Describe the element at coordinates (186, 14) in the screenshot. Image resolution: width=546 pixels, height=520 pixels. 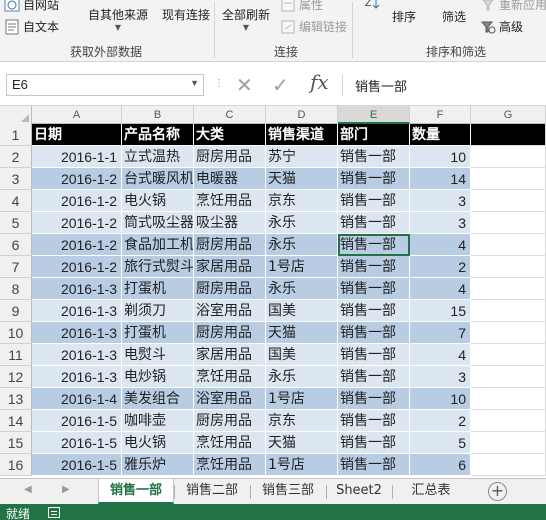
I see `existing-connections-button: 现有连接` at that location.